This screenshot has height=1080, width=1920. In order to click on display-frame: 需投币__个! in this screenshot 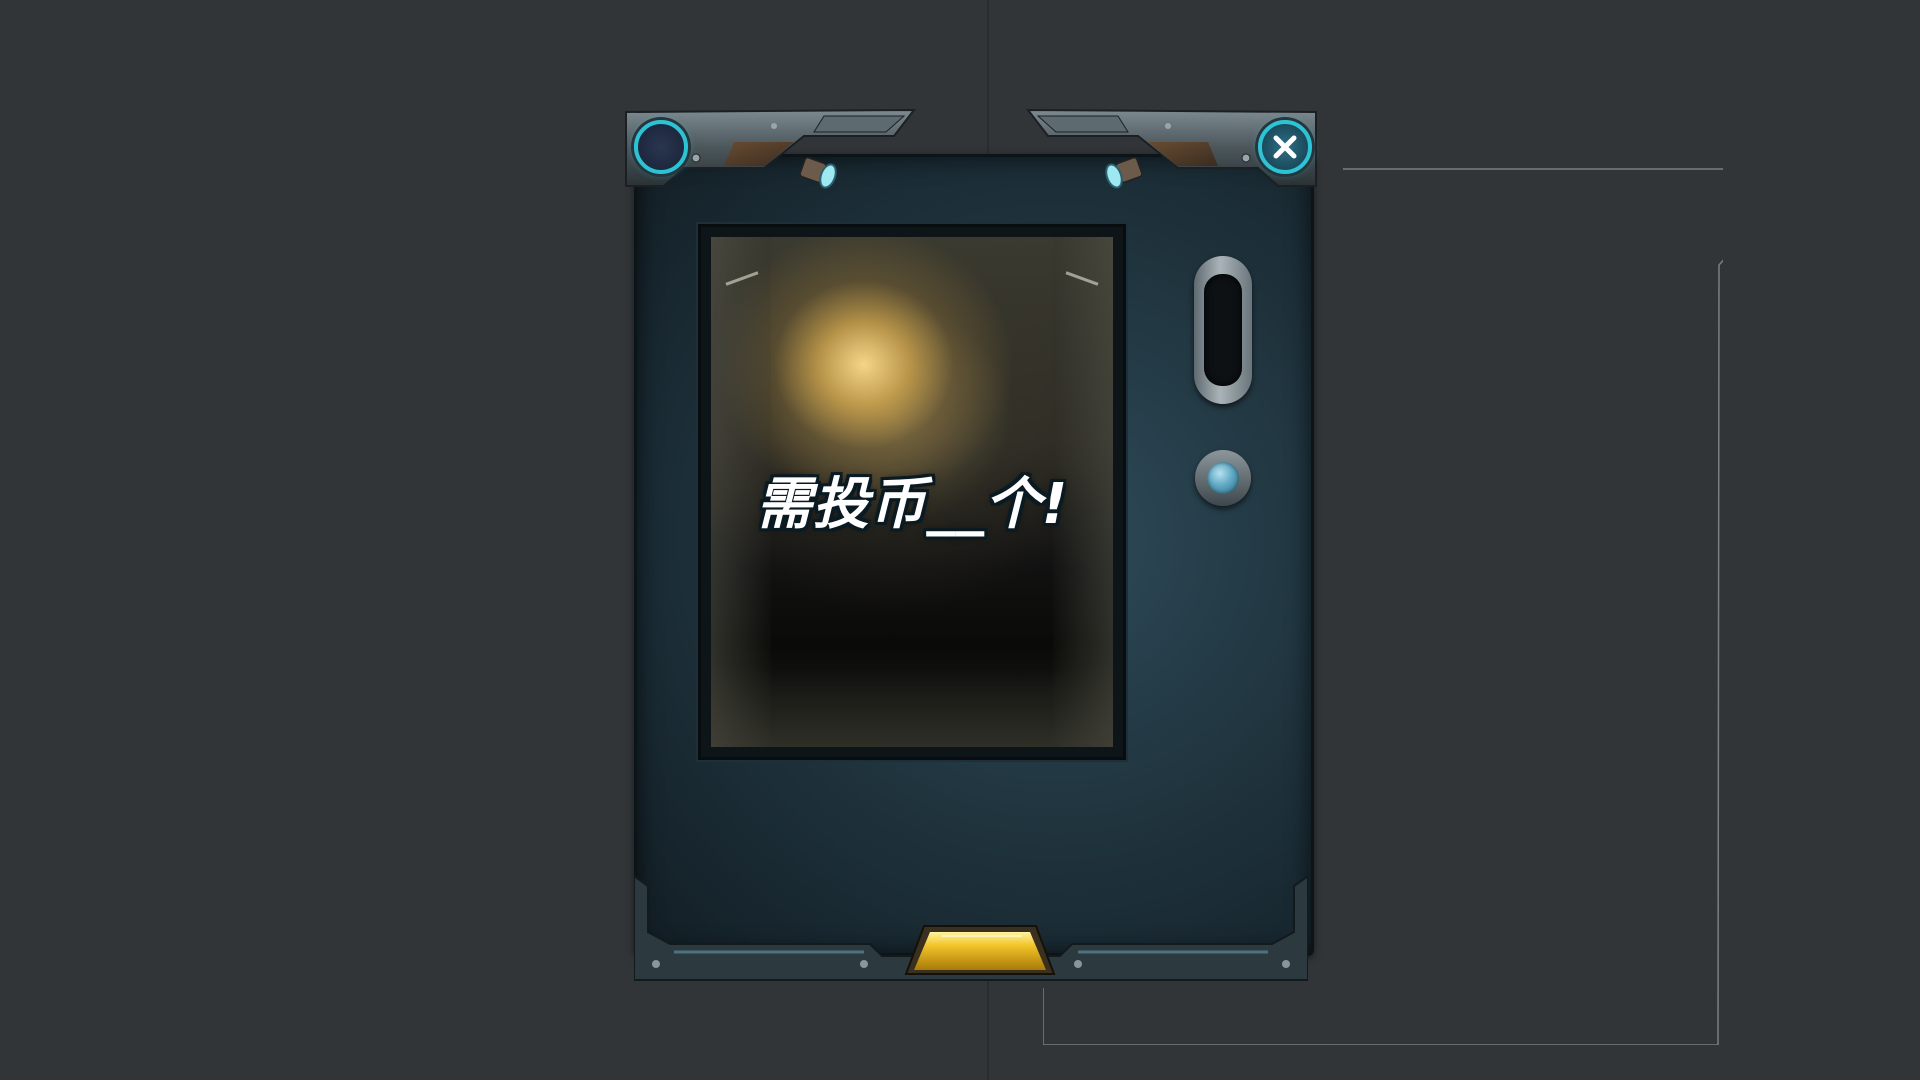, I will do `click(912, 492)`.